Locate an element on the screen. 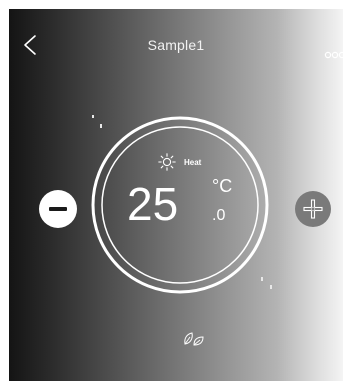 The image size is (352, 385). temperature-unit: °C is located at coordinates (222, 186).